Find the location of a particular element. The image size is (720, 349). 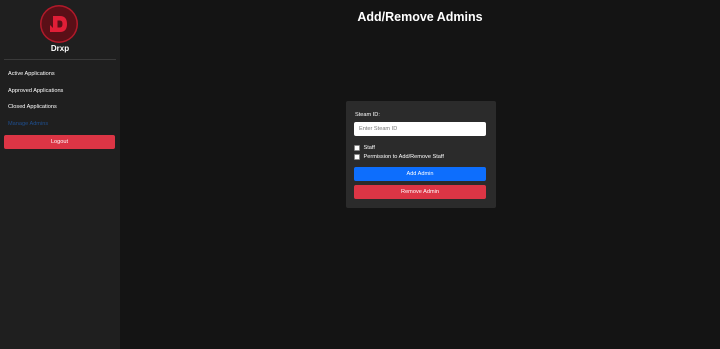

logo-glyph is located at coordinates (58, 24).